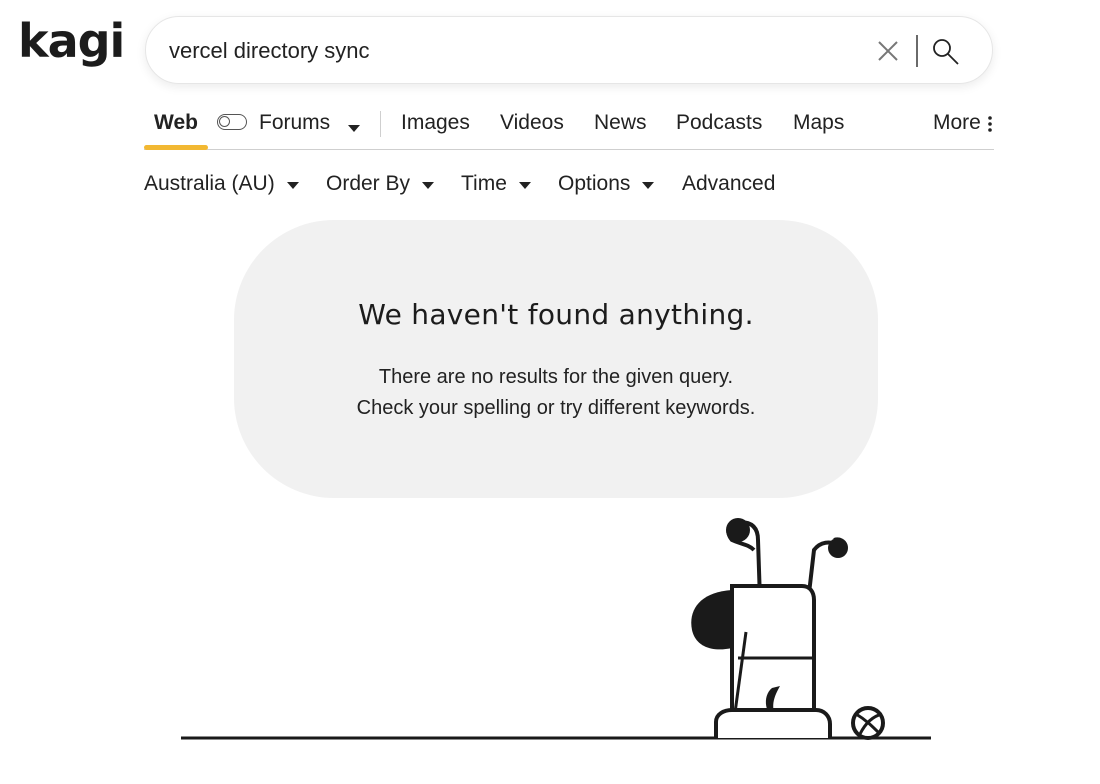 Image resolution: width=1100 pixels, height=784 pixels. Describe the element at coordinates (224, 121) in the screenshot. I see `toggle-knob` at that location.